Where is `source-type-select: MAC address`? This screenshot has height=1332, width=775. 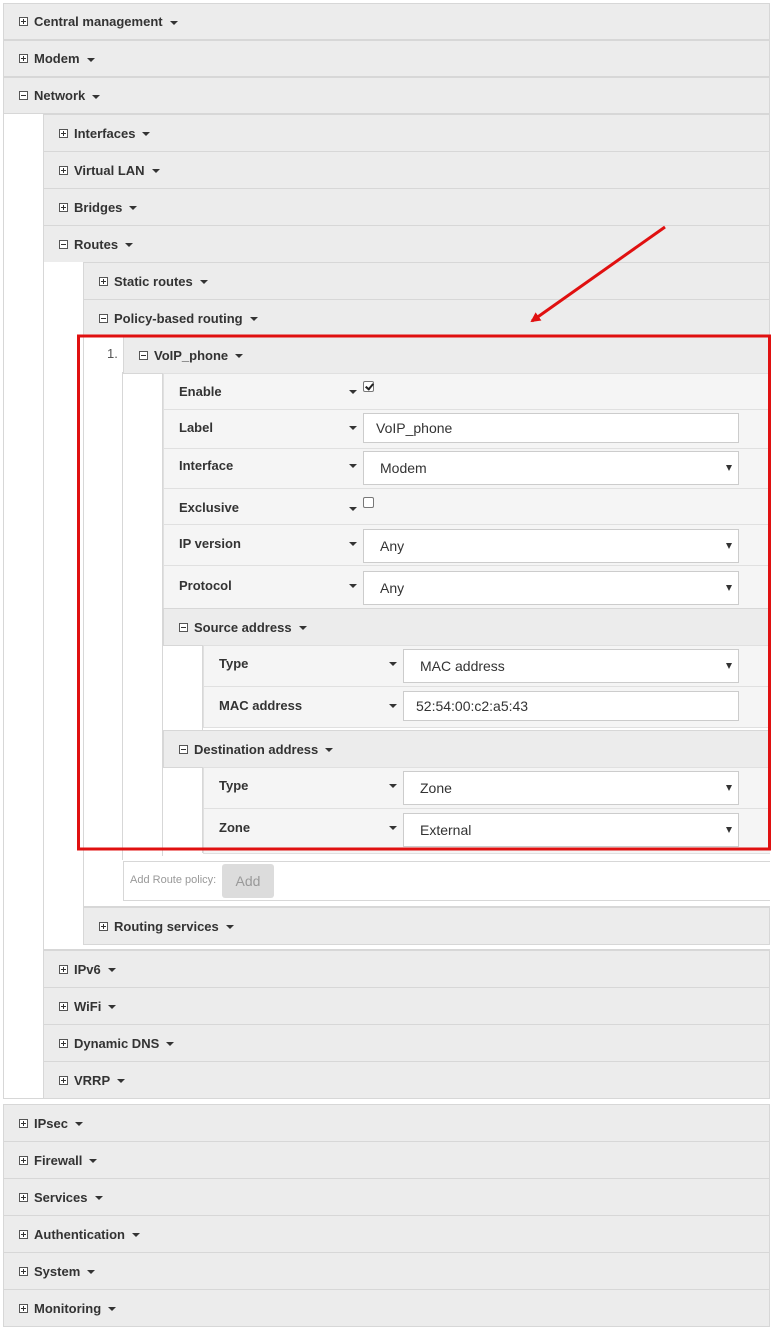
source-type-select: MAC address is located at coordinates (571, 666).